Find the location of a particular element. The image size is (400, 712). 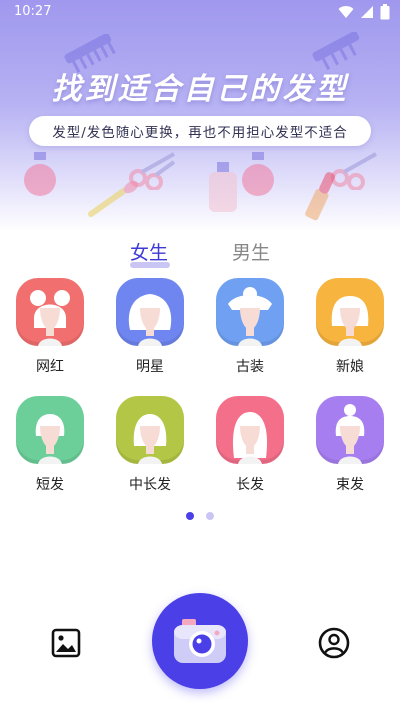

profile-icon is located at coordinates (334, 643).